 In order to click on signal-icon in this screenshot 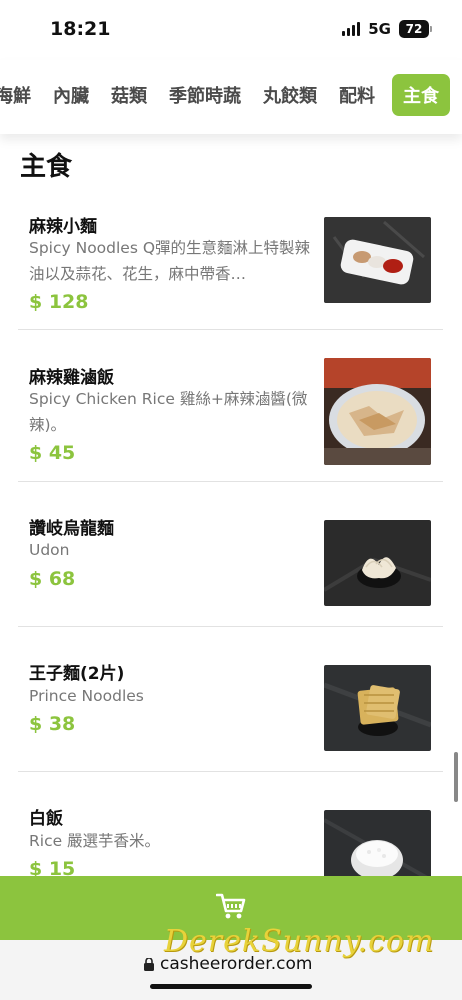, I will do `click(351, 29)`.